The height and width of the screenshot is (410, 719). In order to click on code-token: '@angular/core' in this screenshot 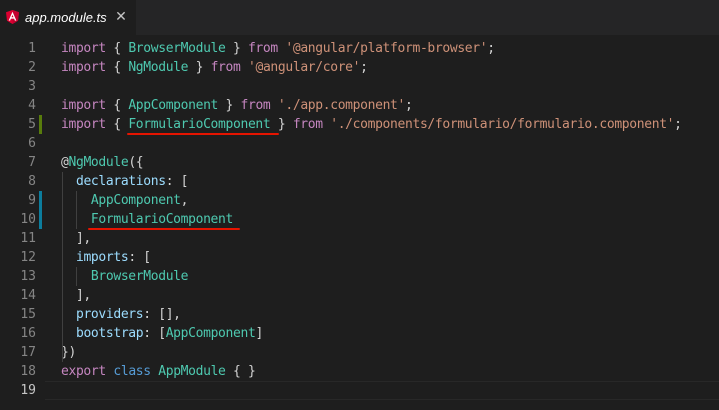, I will do `click(304, 67)`.